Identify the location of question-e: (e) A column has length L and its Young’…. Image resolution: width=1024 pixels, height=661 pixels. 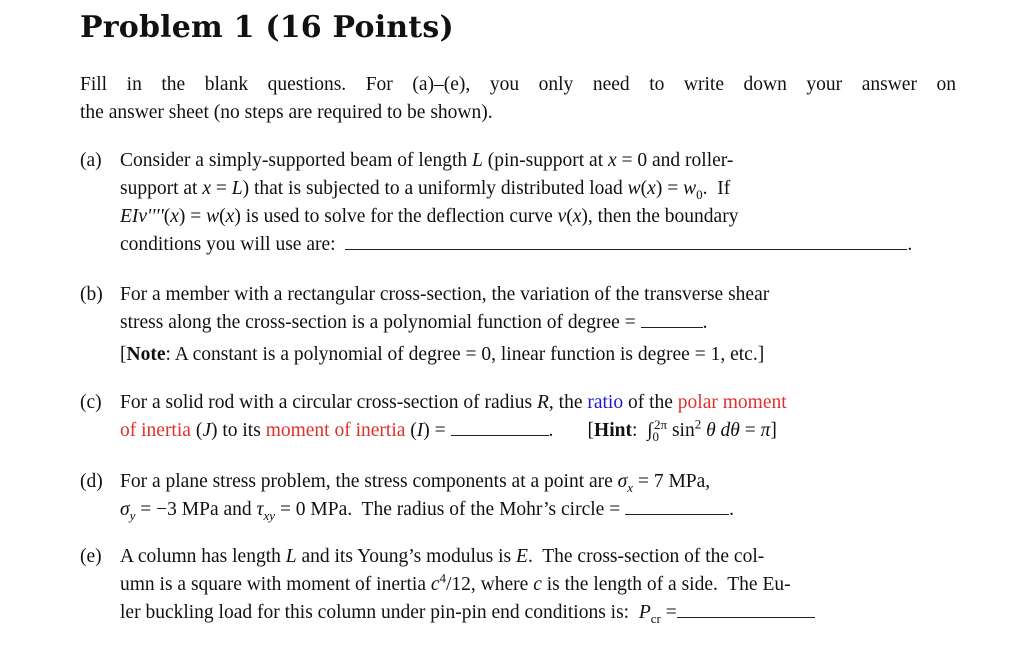
(518, 585).